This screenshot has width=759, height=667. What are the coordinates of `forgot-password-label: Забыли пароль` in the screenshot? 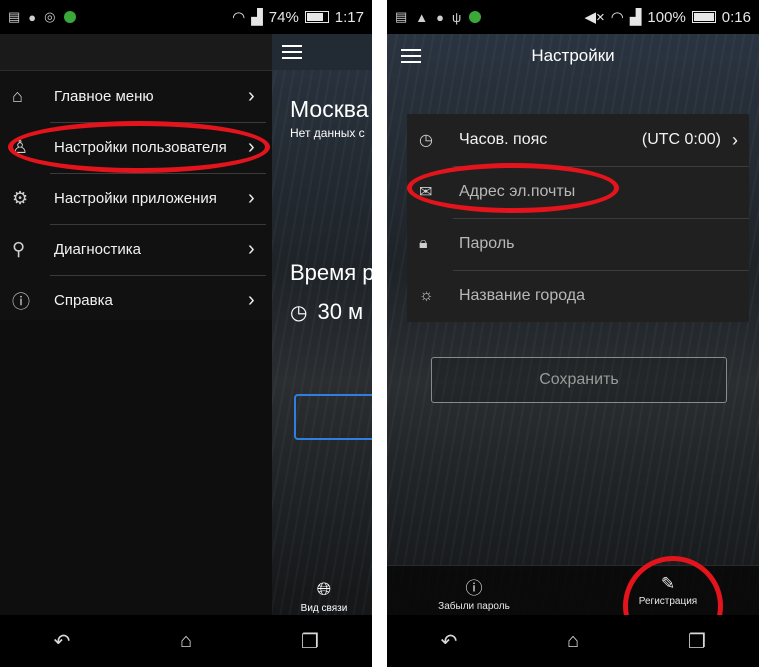 It's located at (474, 606).